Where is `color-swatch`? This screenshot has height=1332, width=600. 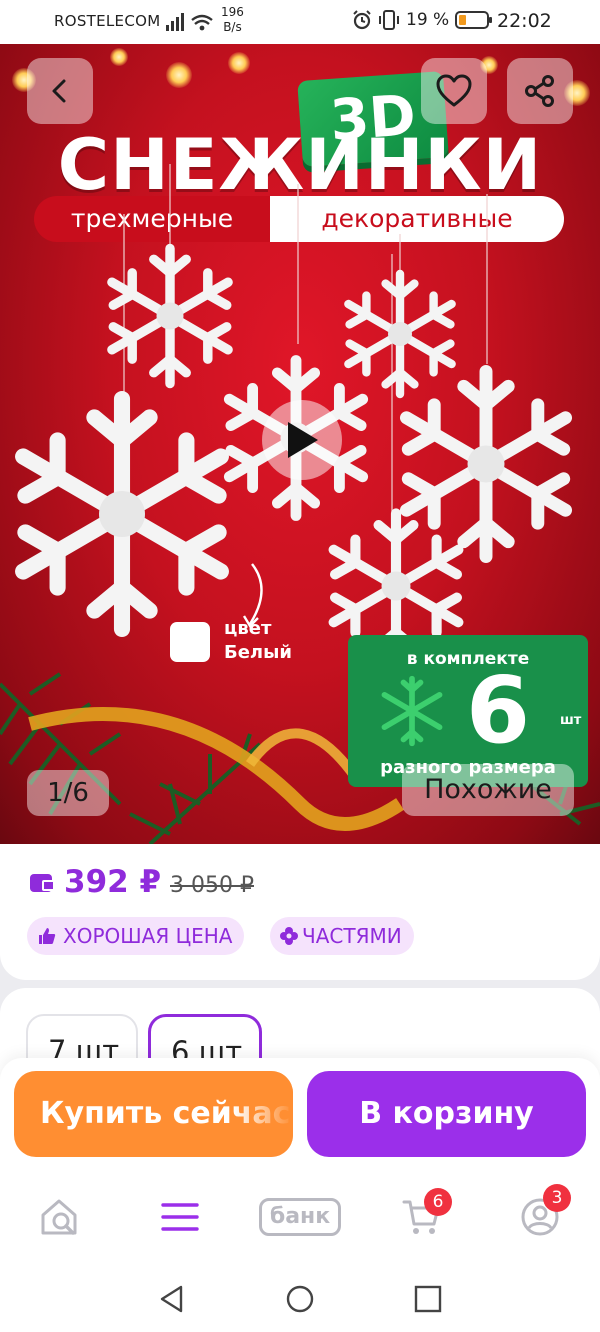 color-swatch is located at coordinates (190, 642).